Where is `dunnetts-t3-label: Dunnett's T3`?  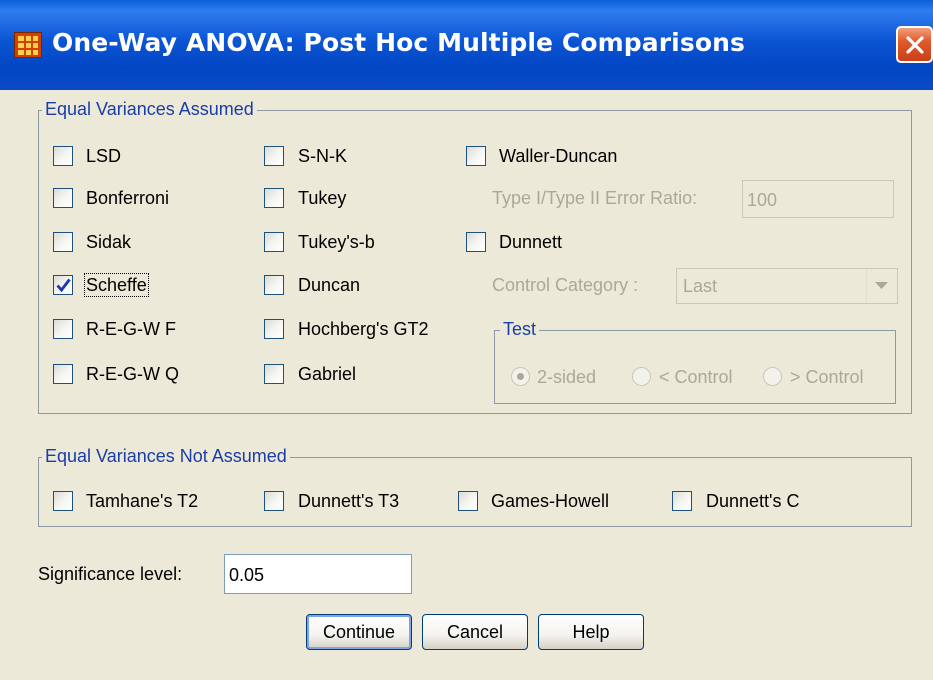
dunnetts-t3-label: Dunnett's T3 is located at coordinates (348, 501).